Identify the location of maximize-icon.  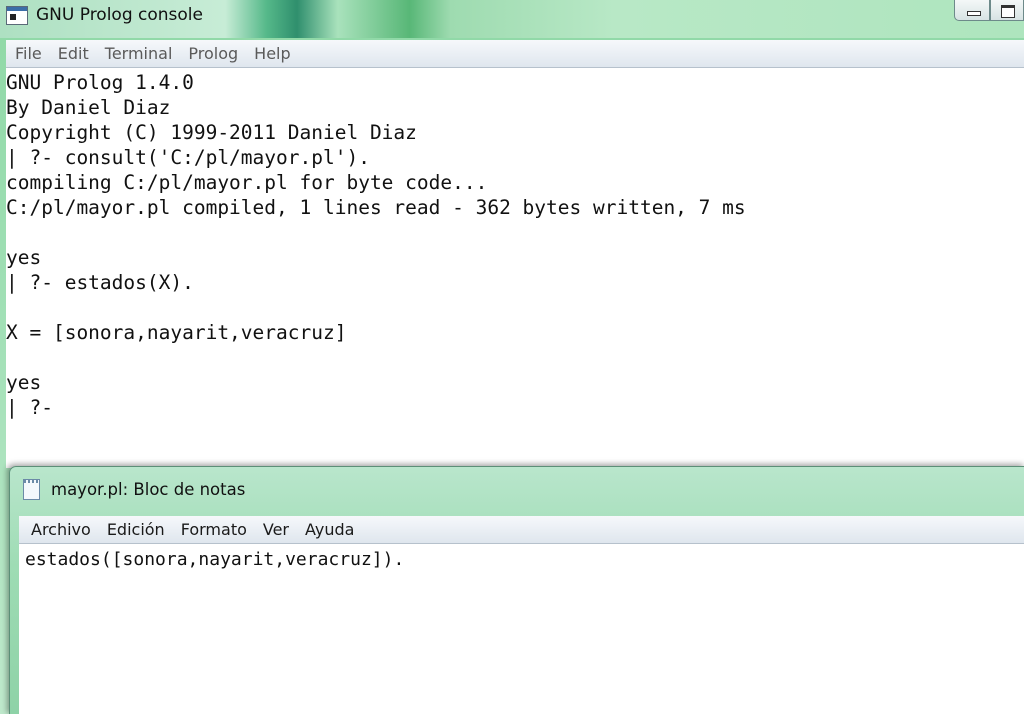
(1008, 11).